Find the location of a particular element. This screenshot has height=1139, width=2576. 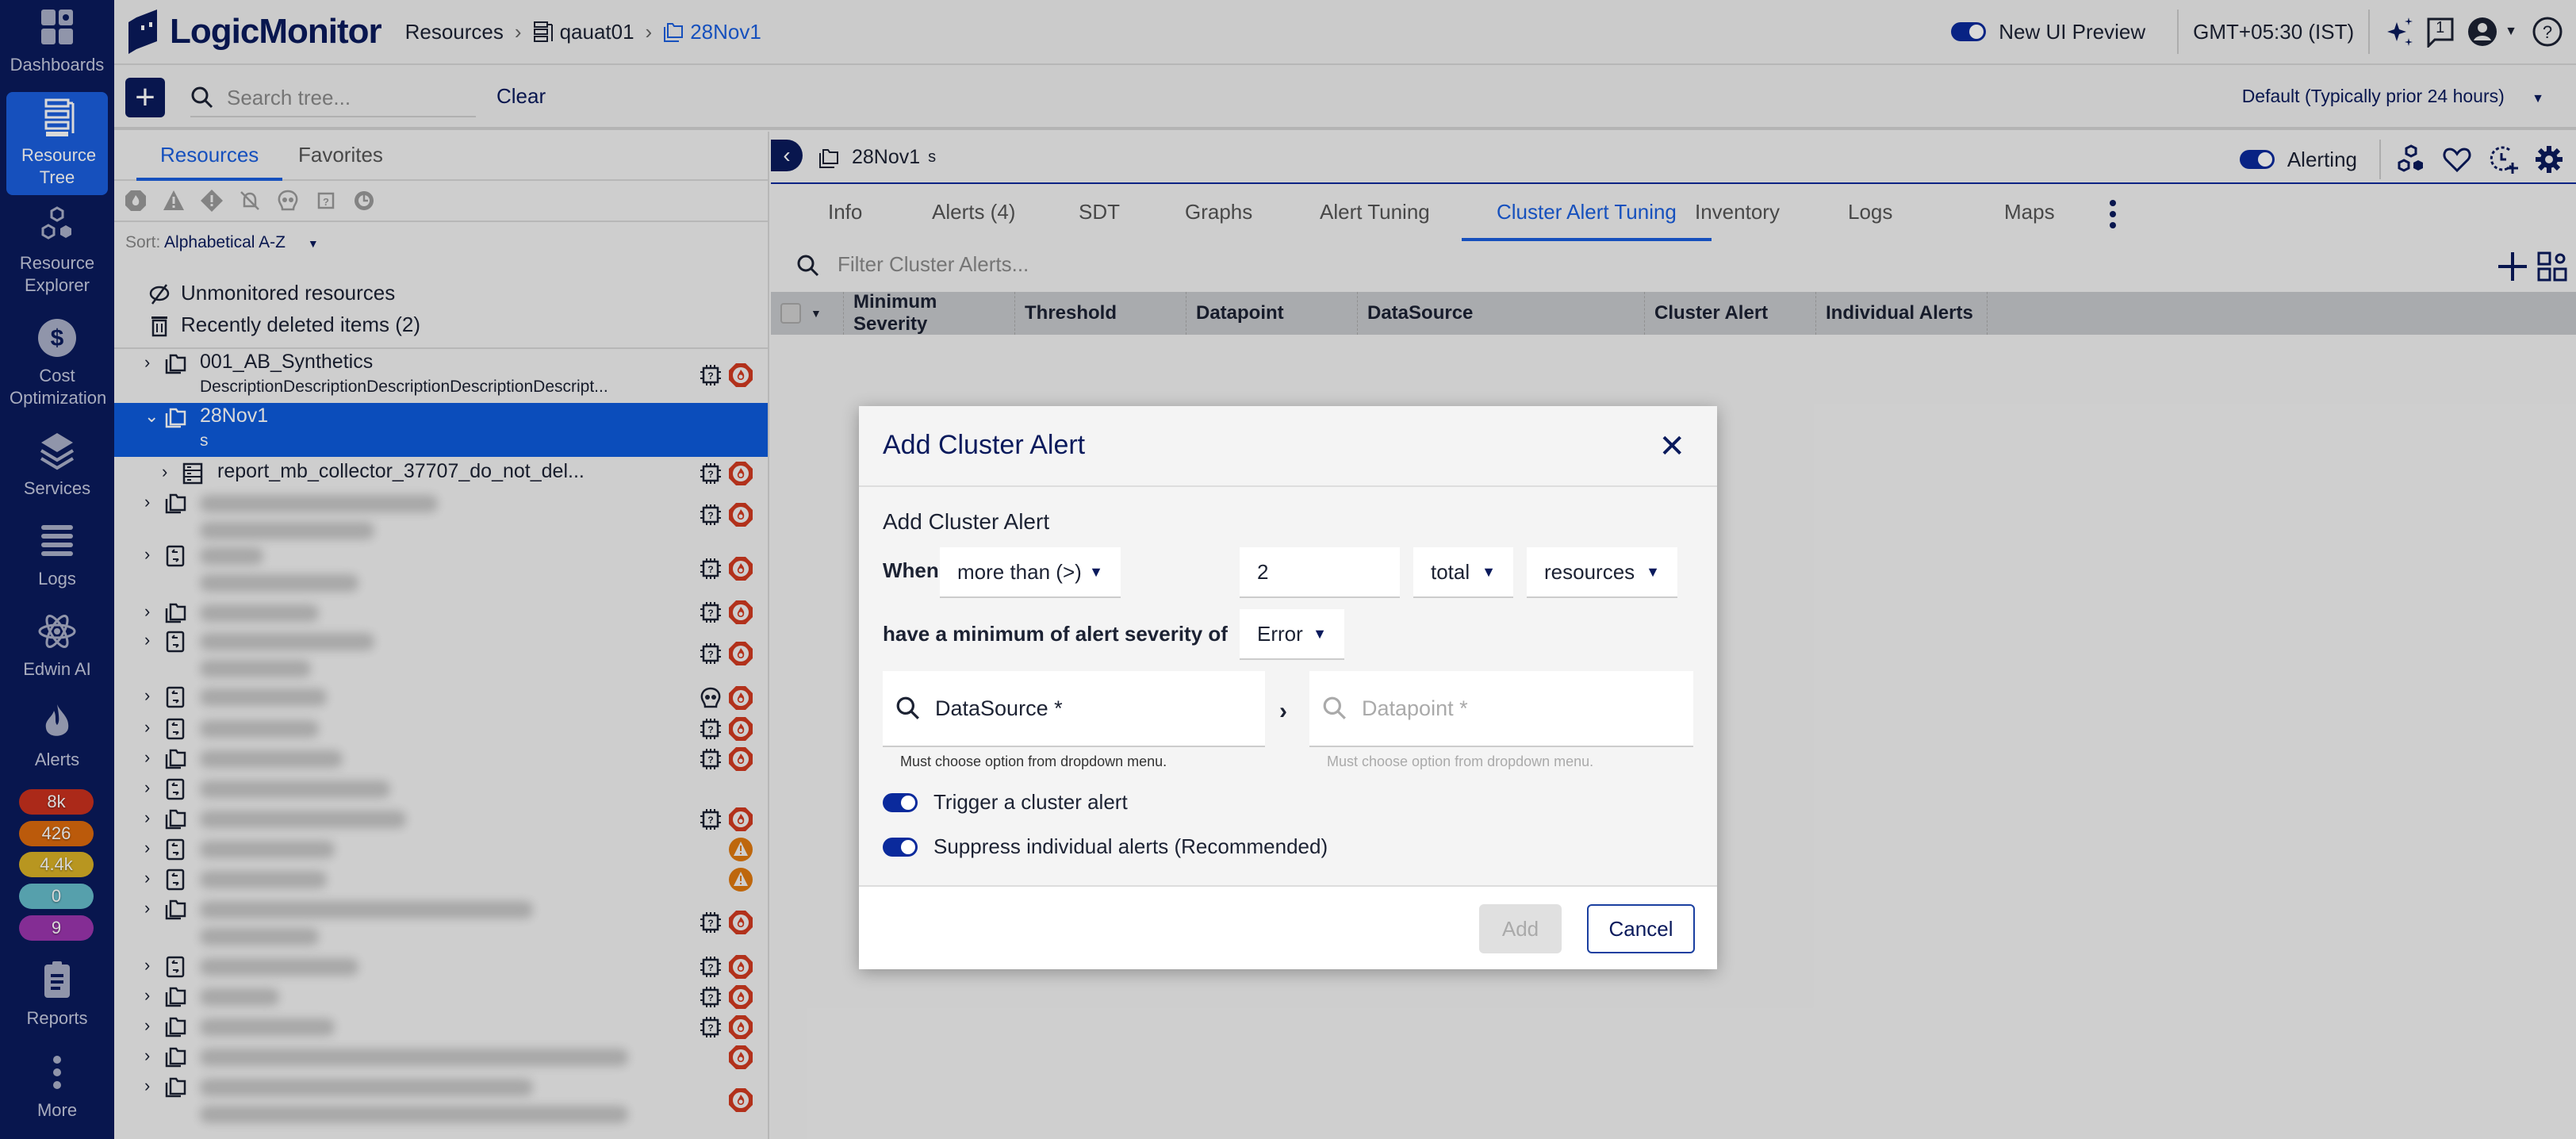

suppress-label: Suppress individual alerts (Recommended) is located at coordinates (1131, 846).